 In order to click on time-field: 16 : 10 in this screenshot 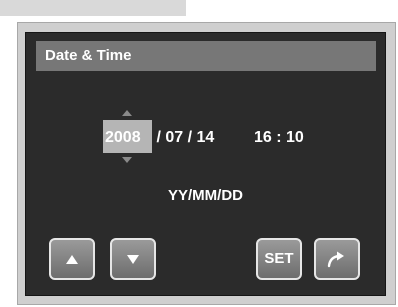, I will do `click(279, 138)`.